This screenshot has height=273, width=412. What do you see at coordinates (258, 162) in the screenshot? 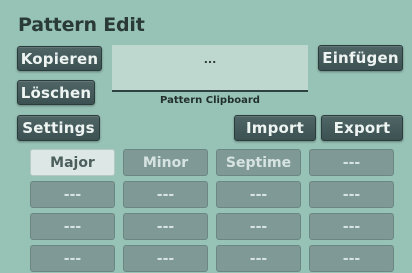
I see `pattern-slot-septime: Septime` at bounding box center [258, 162].